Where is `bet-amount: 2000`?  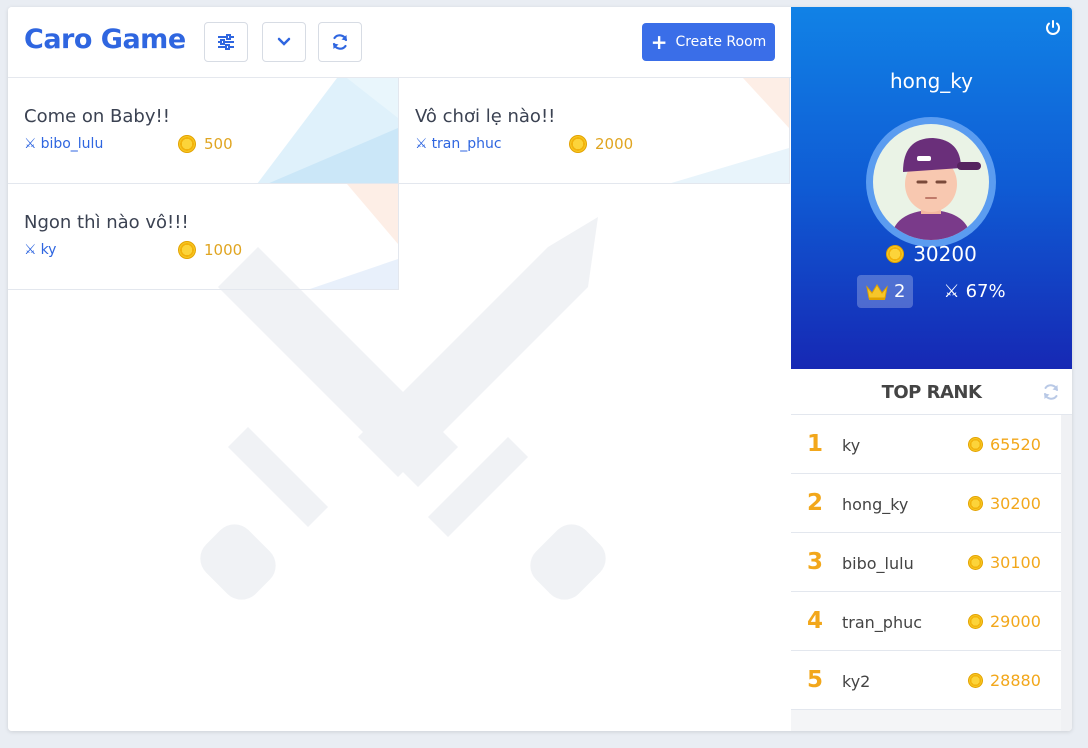
bet-amount: 2000 is located at coordinates (614, 144).